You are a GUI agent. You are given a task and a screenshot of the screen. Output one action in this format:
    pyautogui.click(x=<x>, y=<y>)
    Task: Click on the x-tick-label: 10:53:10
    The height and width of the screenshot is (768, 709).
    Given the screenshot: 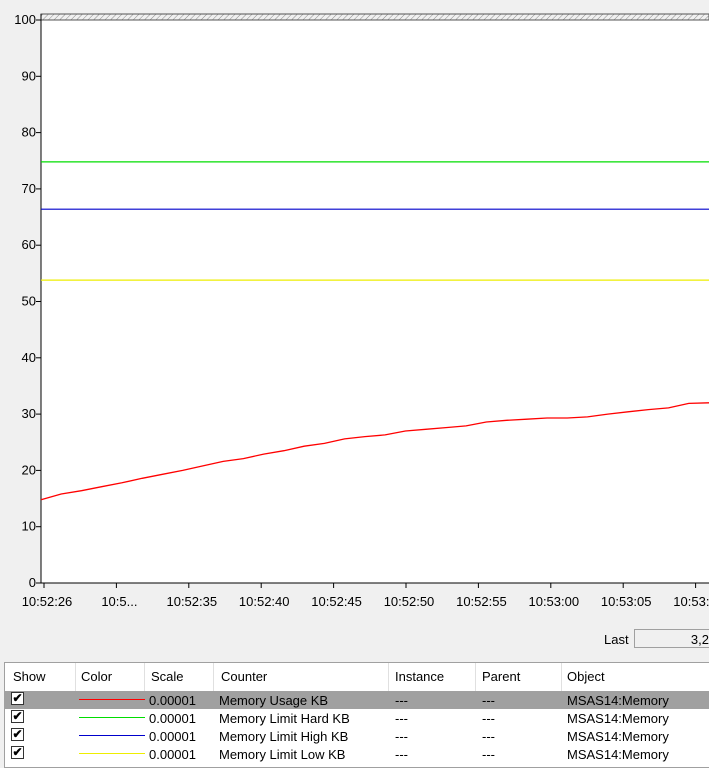 What is the action you would take?
    pyautogui.click(x=691, y=601)
    